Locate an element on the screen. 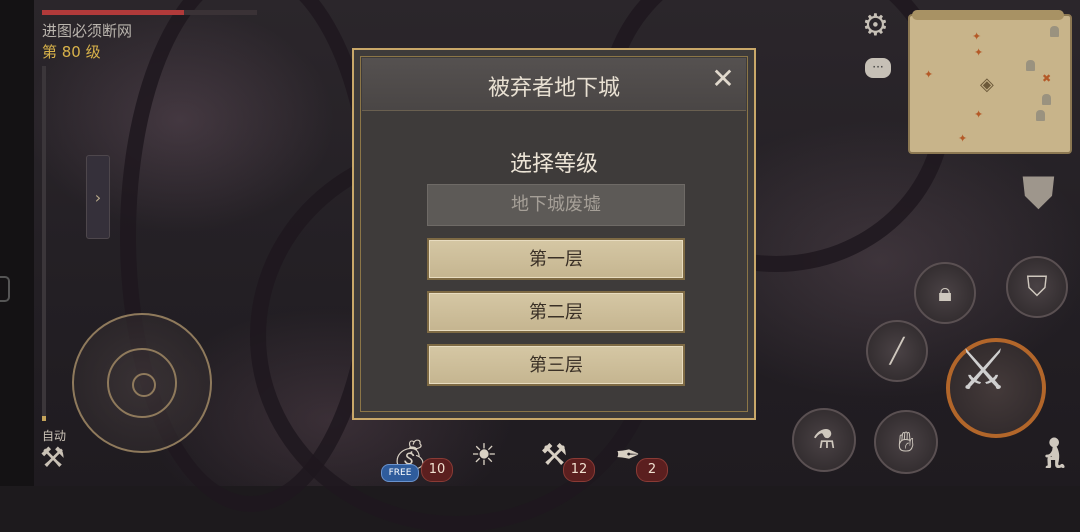 The image size is (1080, 532). device-notch is located at coordinates (5, 289).